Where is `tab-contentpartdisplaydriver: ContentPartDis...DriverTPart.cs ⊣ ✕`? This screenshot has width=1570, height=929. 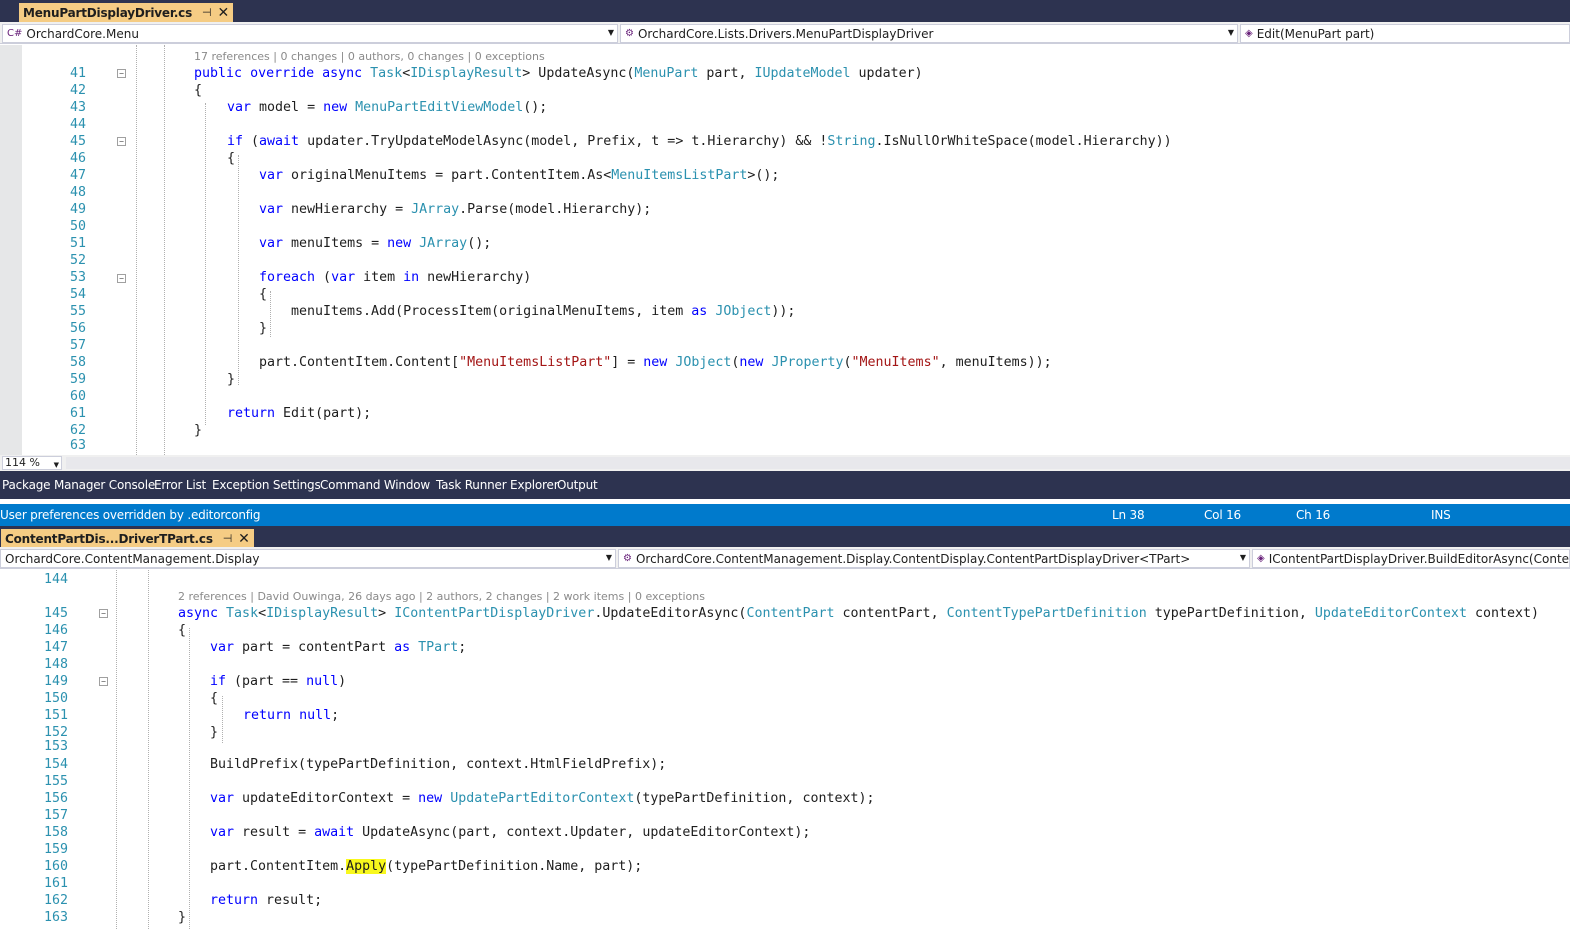
tab-contentpartdisplaydriver: ContentPartDis...DriverTPart.cs ⊣ ✕ is located at coordinates (127, 538).